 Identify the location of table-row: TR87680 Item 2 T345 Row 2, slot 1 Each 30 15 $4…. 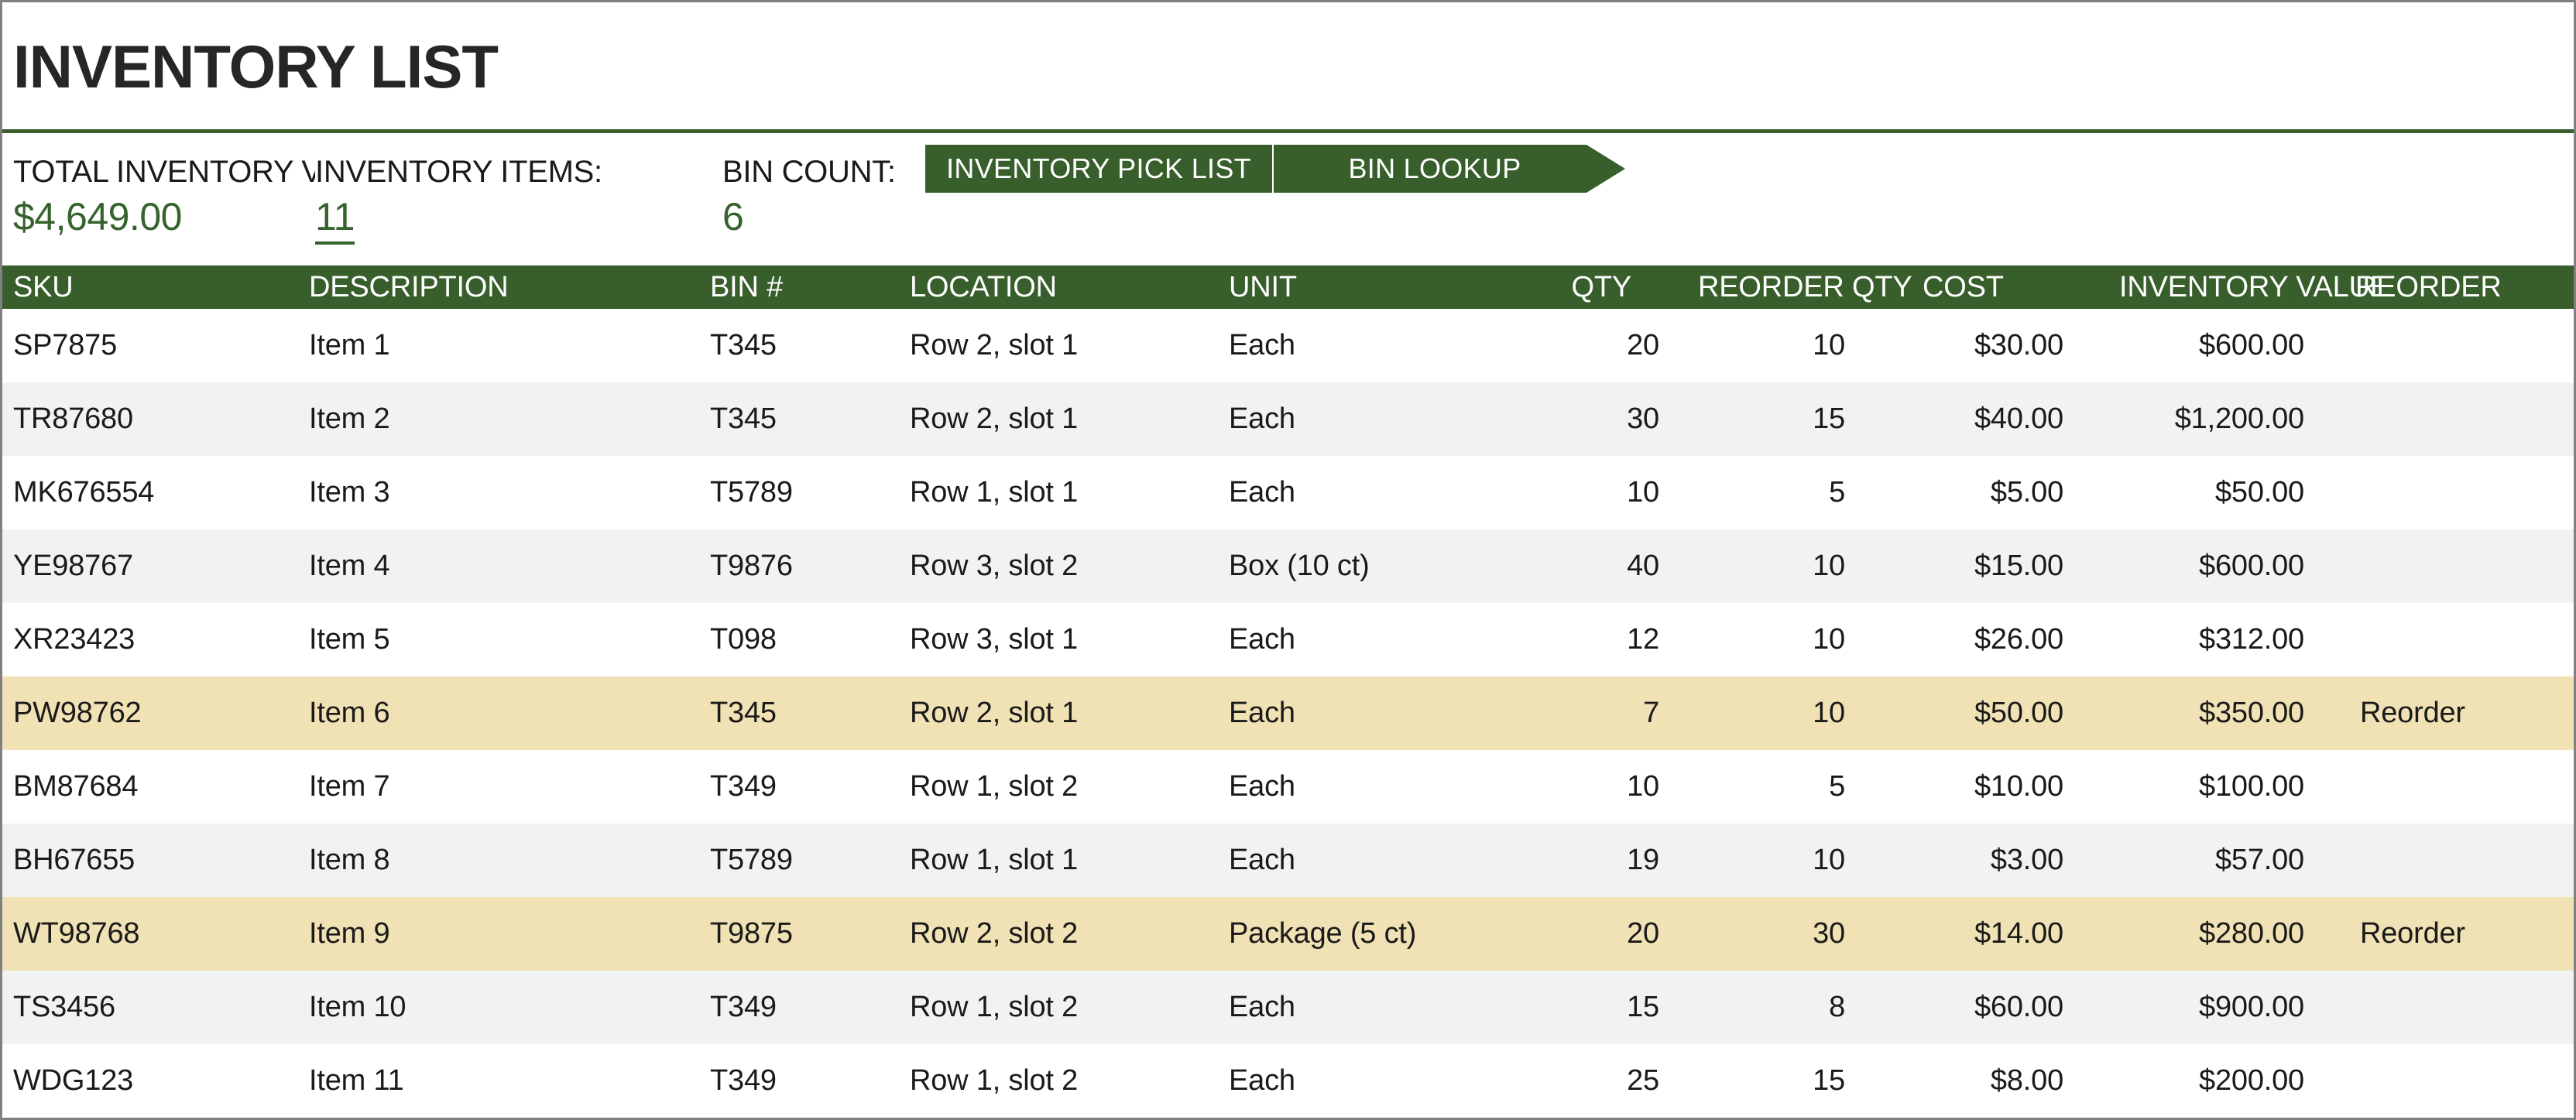
(1288, 419).